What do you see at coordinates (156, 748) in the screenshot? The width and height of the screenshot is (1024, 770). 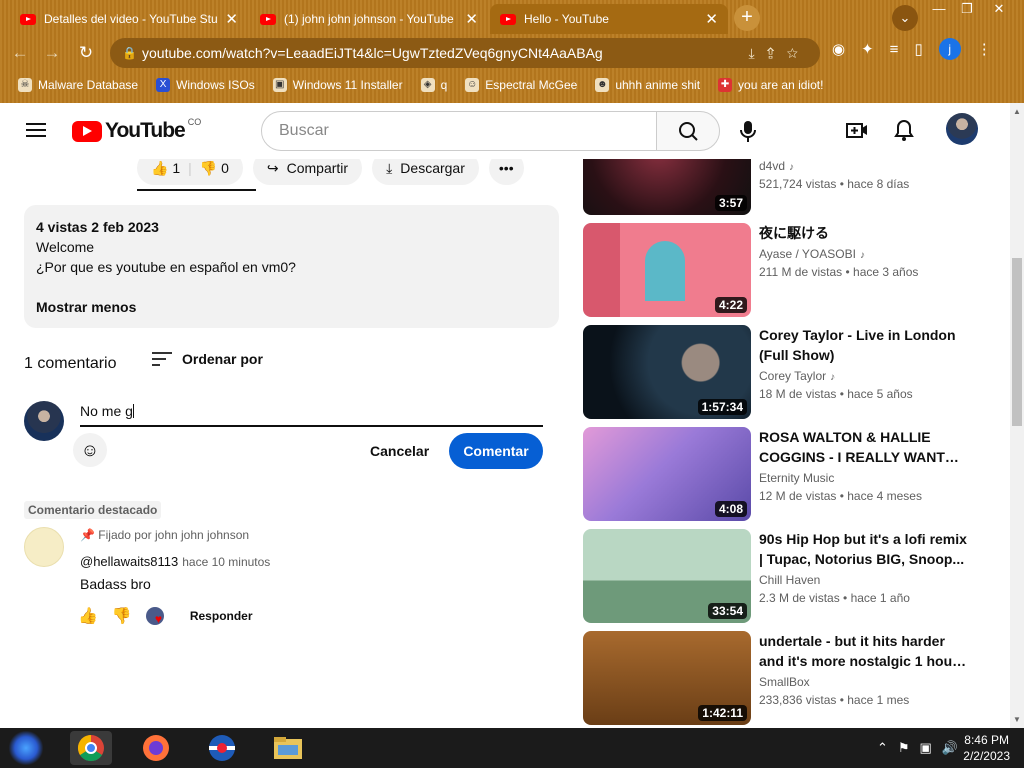 I see `firefox-taskbar-button` at bounding box center [156, 748].